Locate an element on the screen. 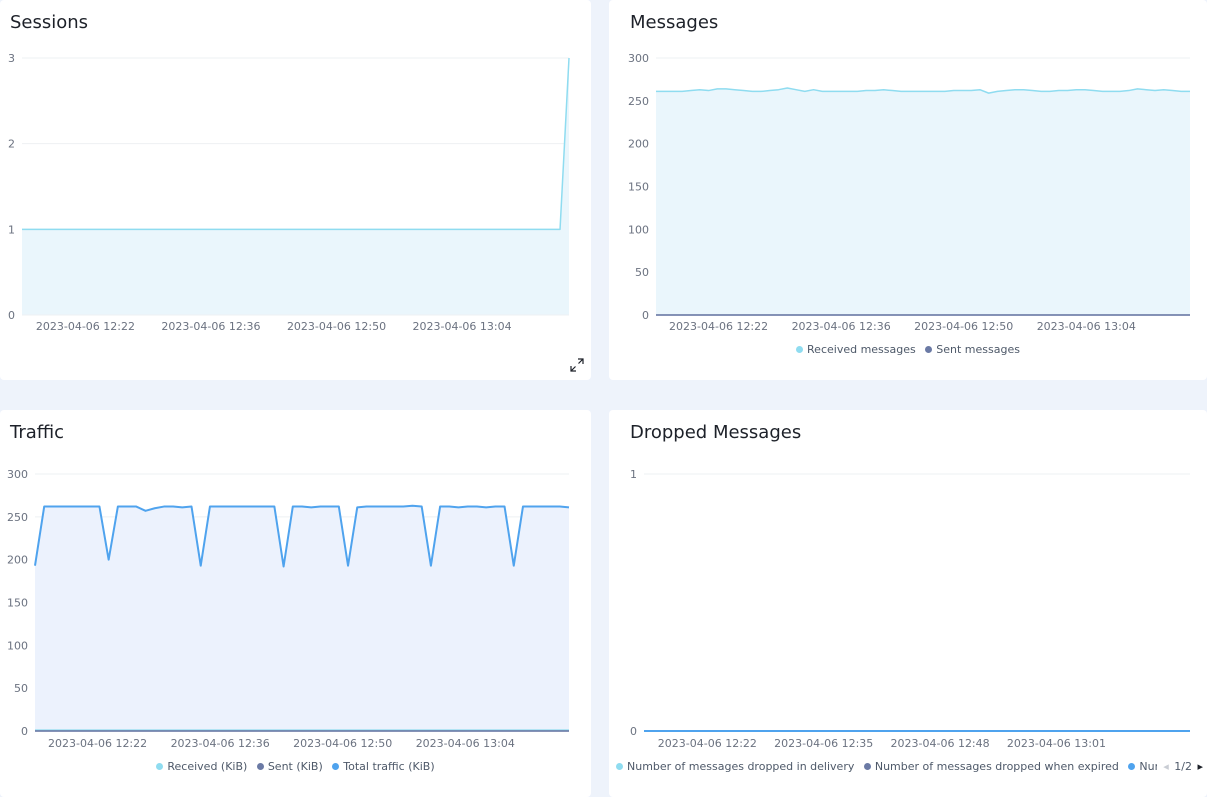 The width and height of the screenshot is (1207, 797). pager-label: 1/2 is located at coordinates (1183, 766).